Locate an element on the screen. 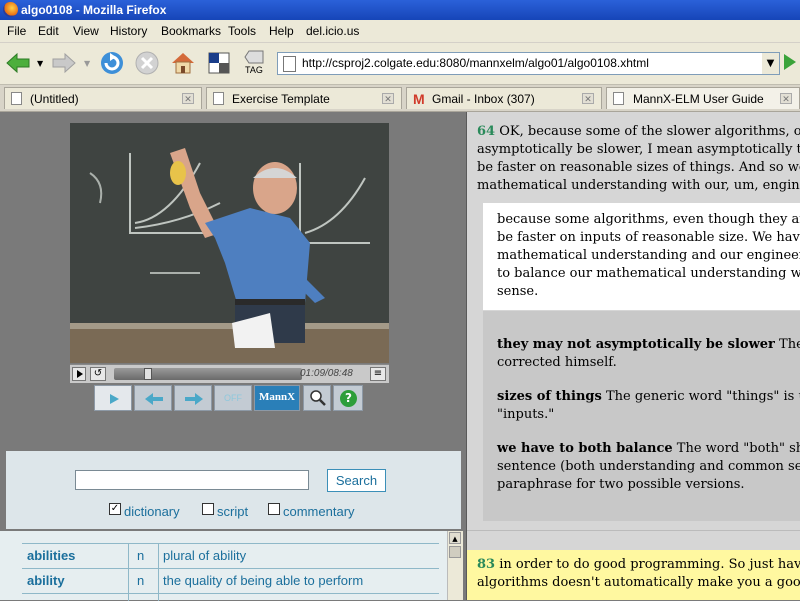 The image size is (800, 601). note-text: The le is located at coordinates (789, 344).